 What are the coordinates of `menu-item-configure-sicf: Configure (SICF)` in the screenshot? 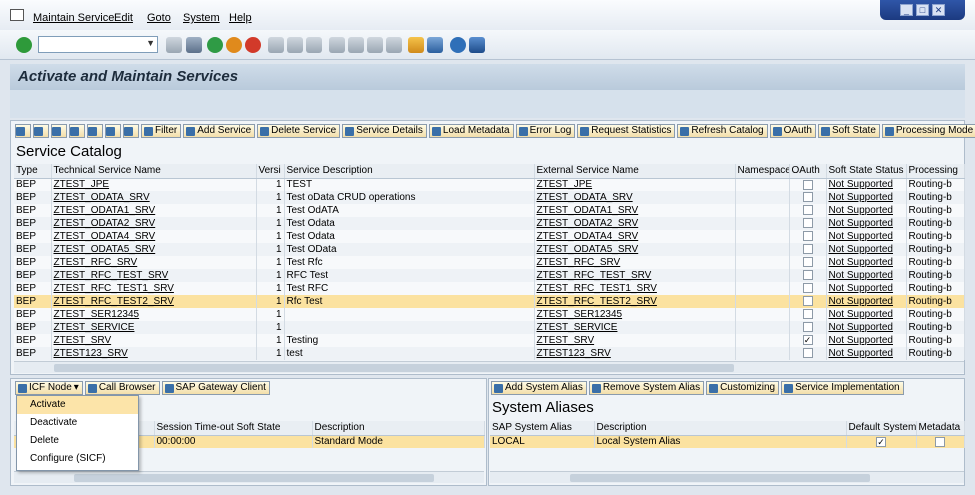 It's located at (77, 459).